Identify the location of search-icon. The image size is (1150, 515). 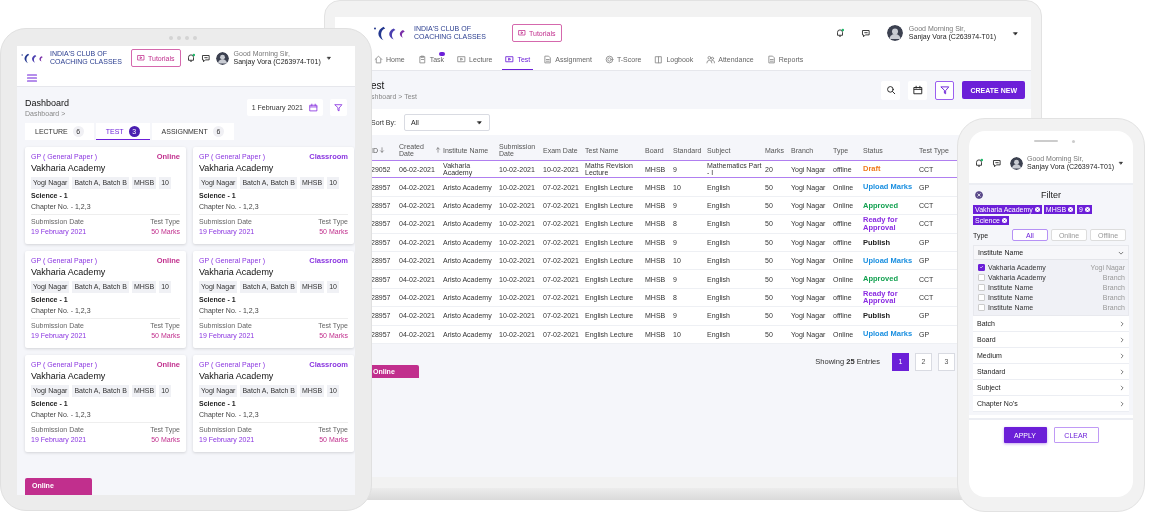
(890, 90).